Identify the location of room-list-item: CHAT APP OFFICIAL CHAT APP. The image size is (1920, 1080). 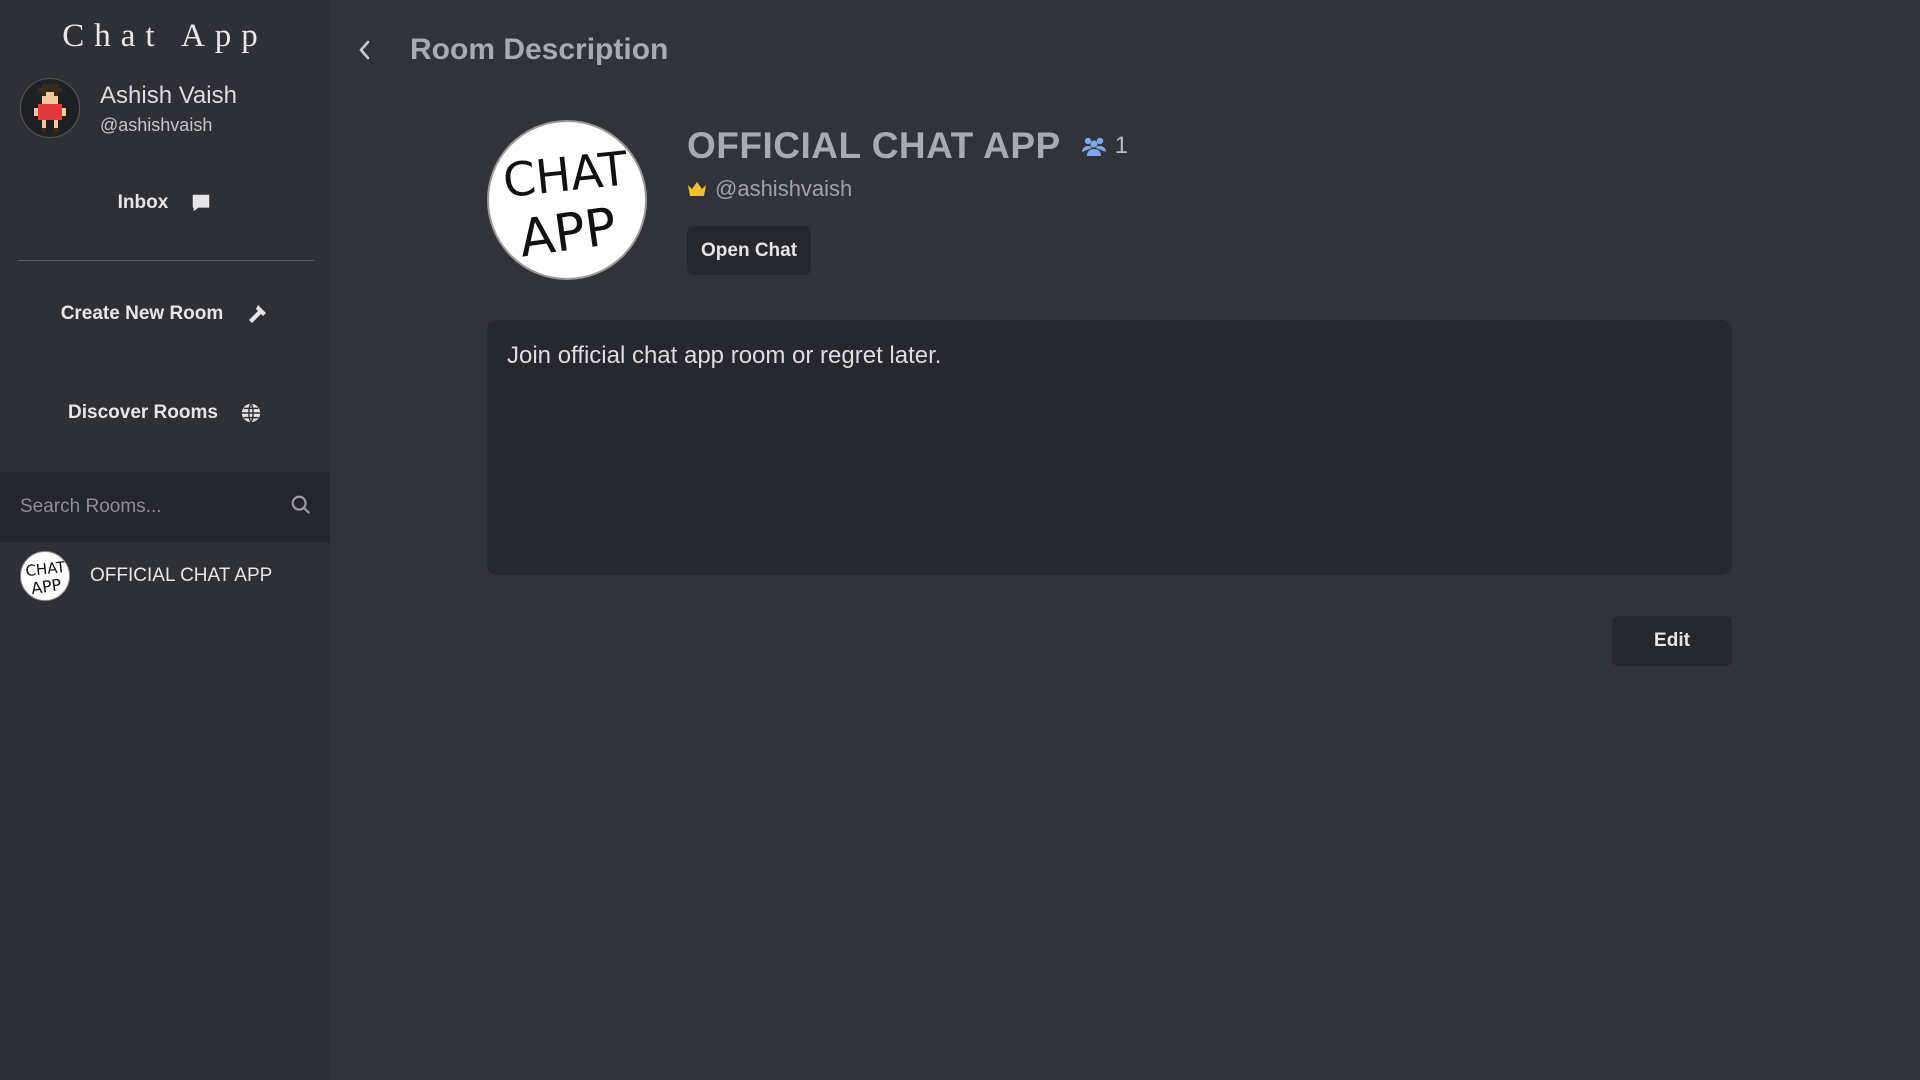
(146, 576).